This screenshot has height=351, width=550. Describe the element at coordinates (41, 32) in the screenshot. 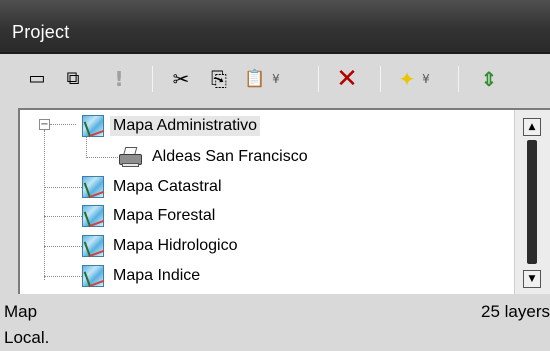

I see `window-title: Project` at that location.